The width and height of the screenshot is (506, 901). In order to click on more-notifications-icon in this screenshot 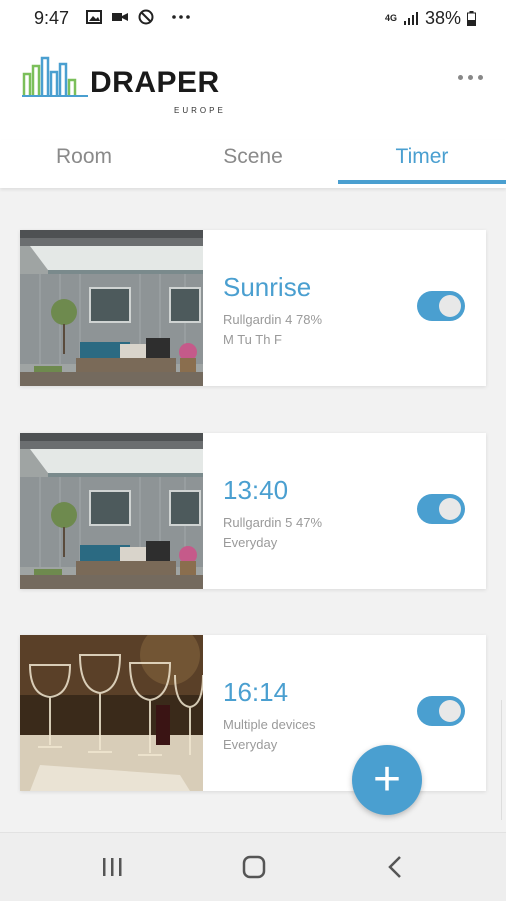, I will do `click(181, 17)`.